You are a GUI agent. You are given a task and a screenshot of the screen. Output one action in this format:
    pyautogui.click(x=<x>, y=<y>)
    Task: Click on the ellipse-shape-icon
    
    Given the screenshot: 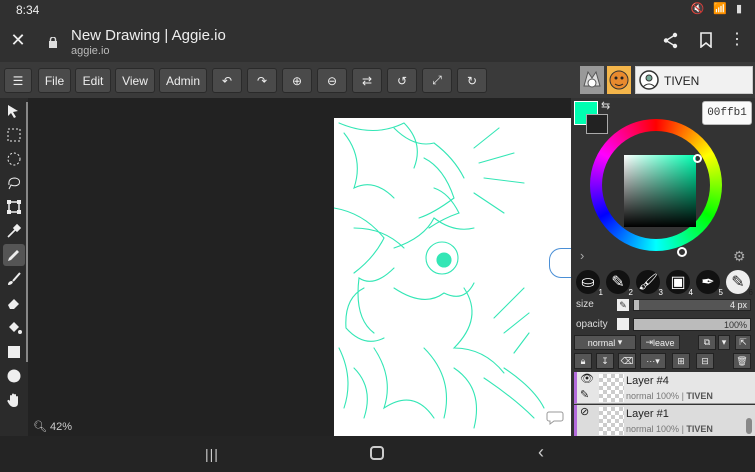 What is the action you would take?
    pyautogui.click(x=14, y=376)
    